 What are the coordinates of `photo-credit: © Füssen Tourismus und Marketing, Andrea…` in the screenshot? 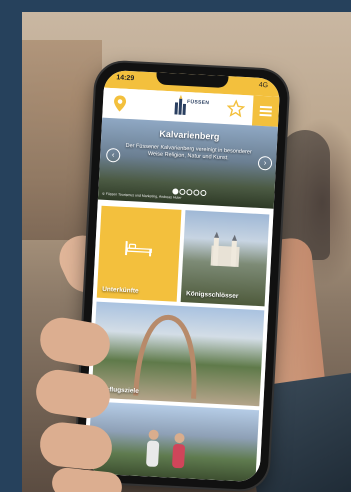 It's located at (142, 195).